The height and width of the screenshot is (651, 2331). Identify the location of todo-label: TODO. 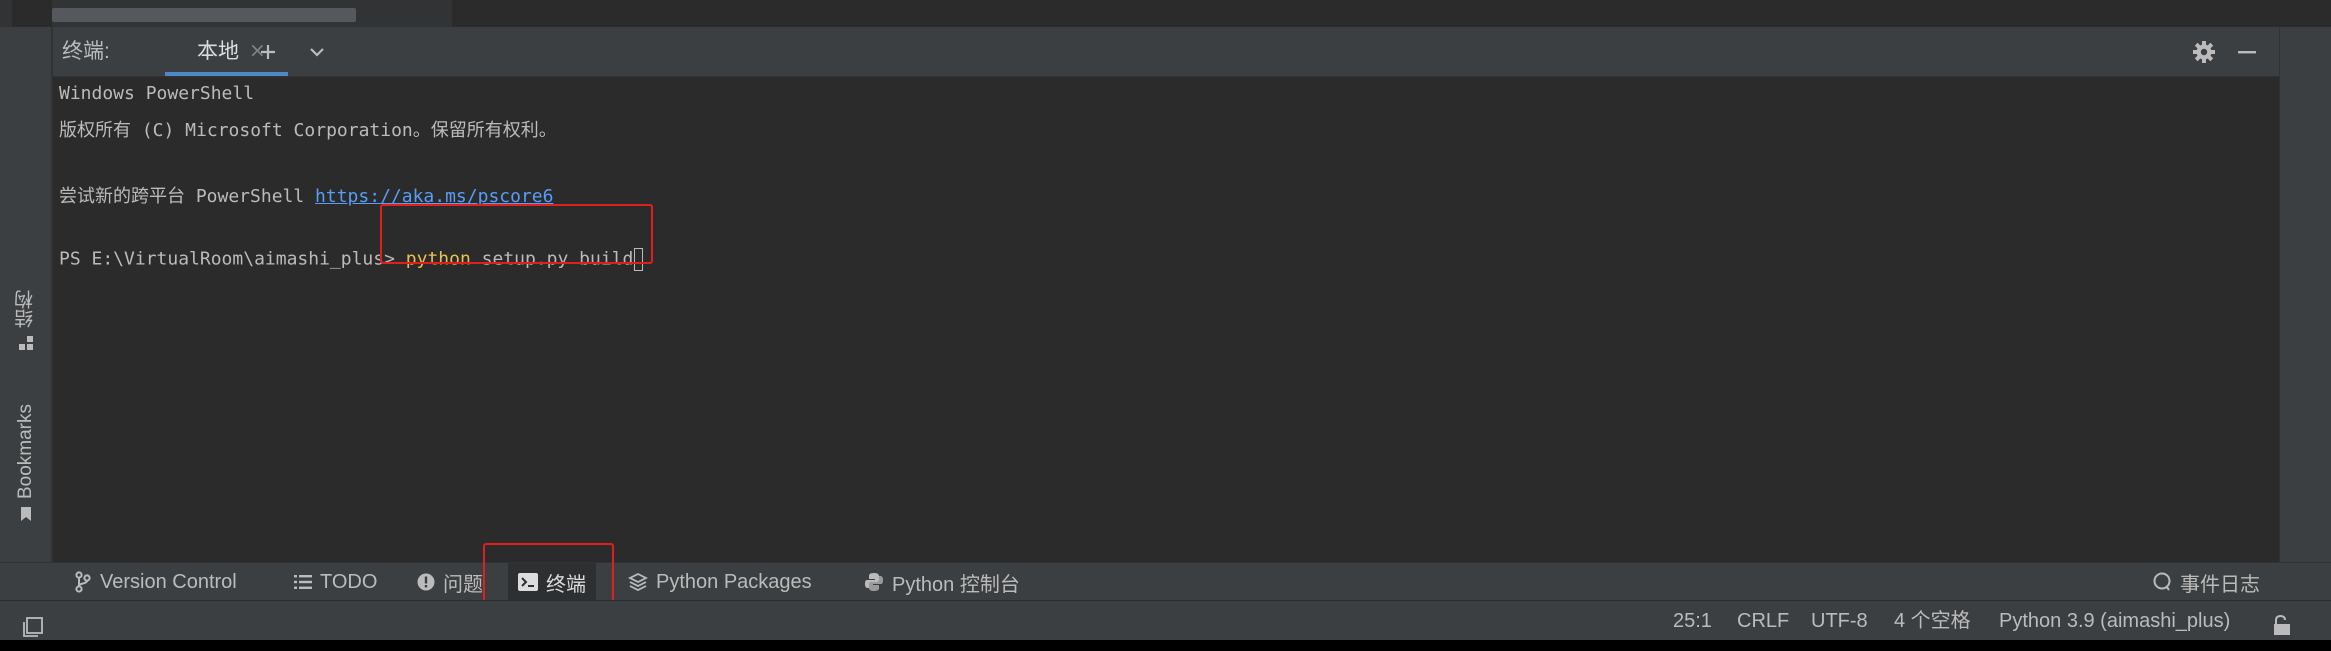
(349, 581).